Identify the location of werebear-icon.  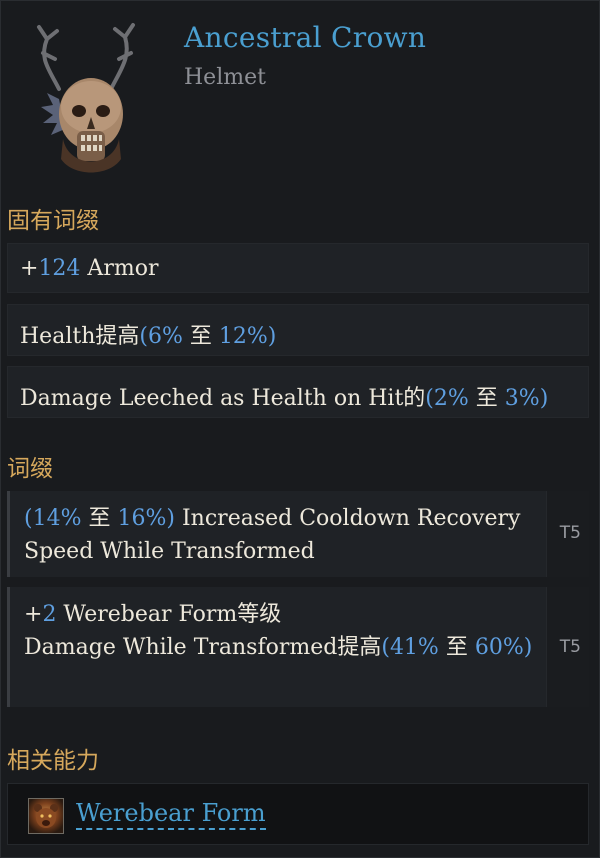
(46, 816).